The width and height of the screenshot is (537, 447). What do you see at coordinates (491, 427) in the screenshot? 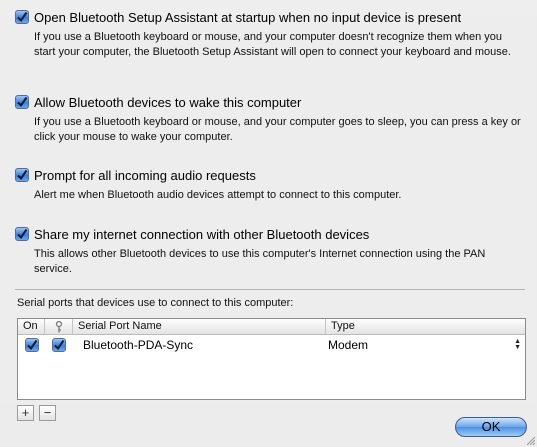
I see `ok-button: OK` at bounding box center [491, 427].